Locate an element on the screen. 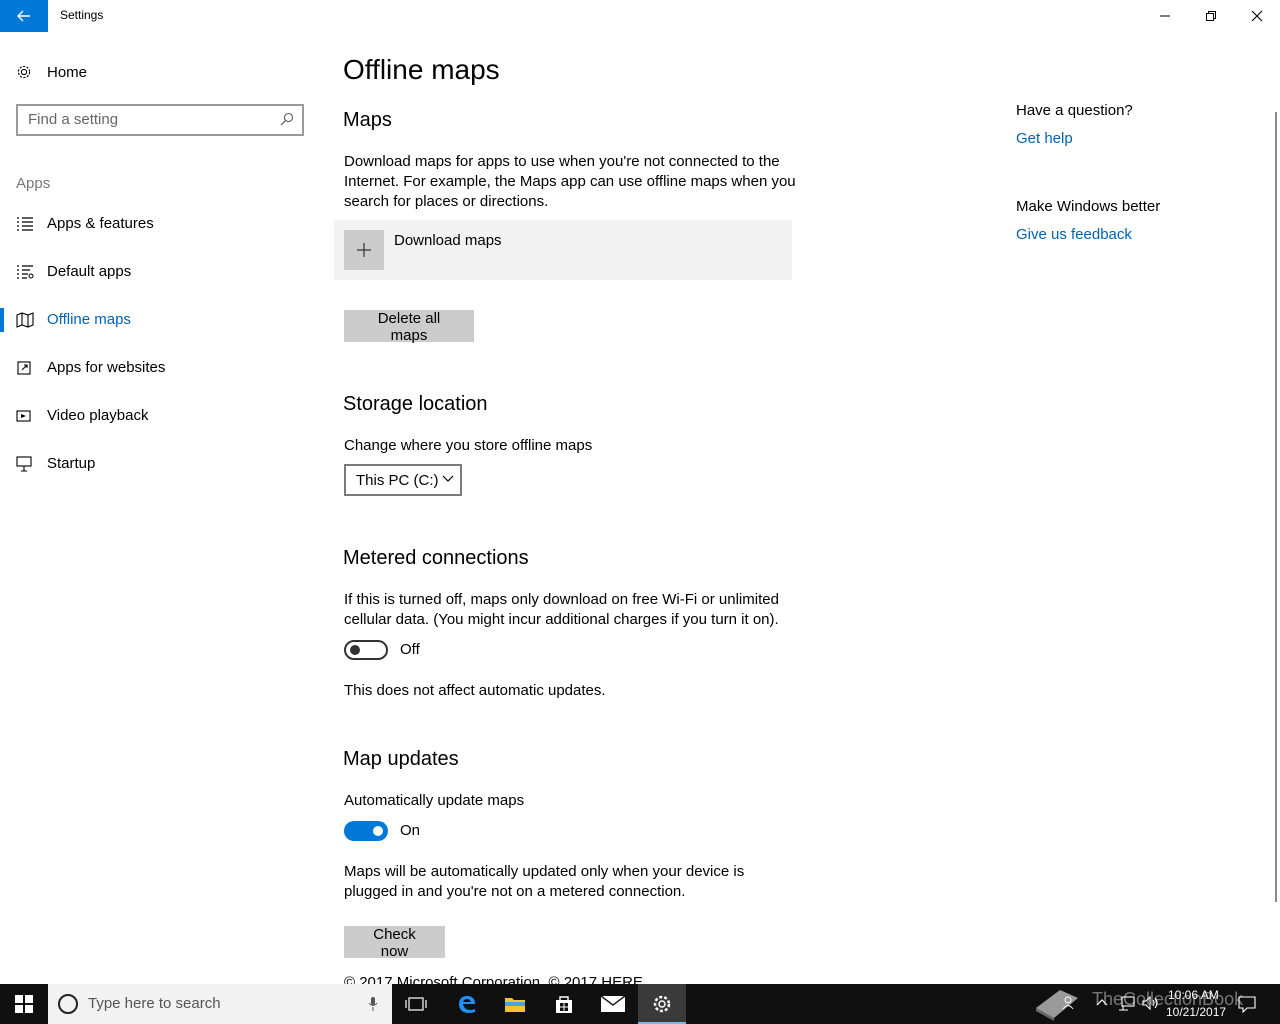  scrollbar is located at coordinates (1276, 507).